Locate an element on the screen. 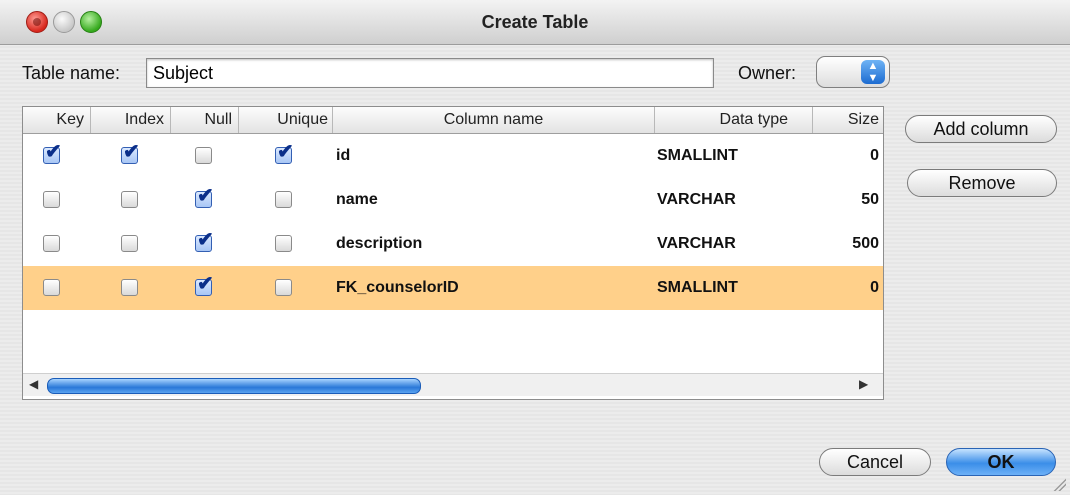 The image size is (1070, 495). table-name-label: Table name: is located at coordinates (71, 73).